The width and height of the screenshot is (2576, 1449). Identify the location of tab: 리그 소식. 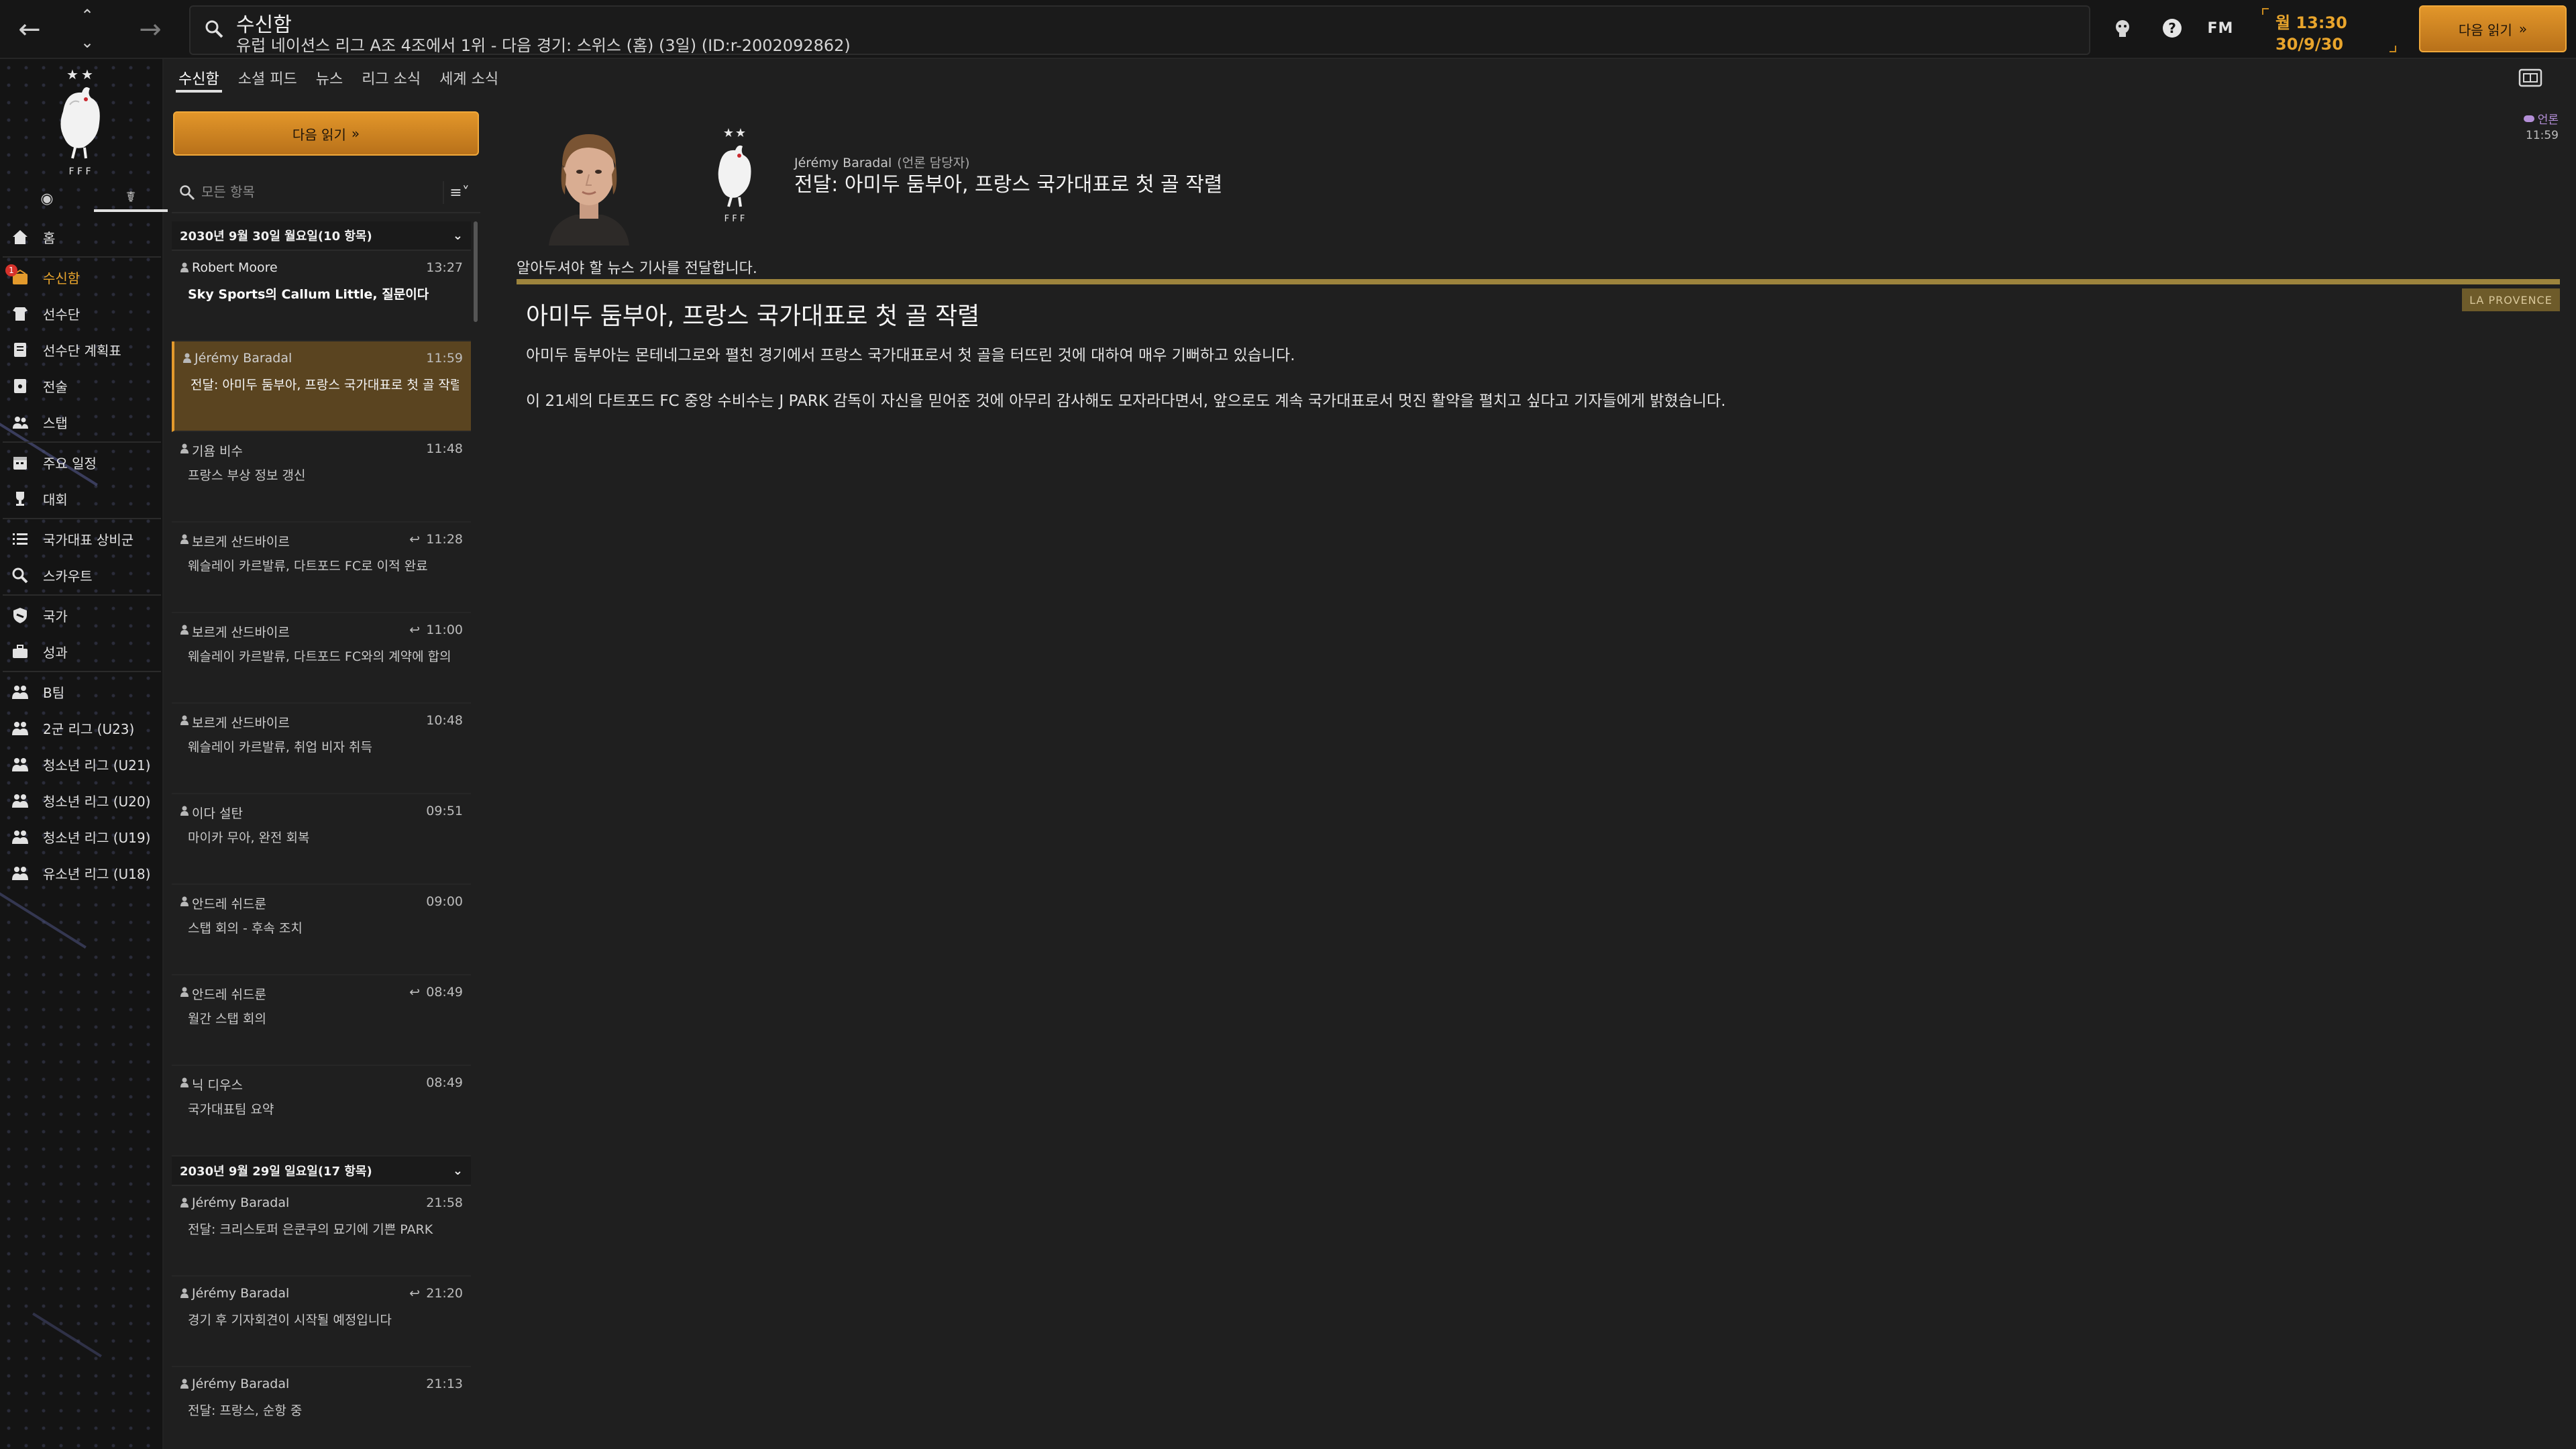
(394, 78).